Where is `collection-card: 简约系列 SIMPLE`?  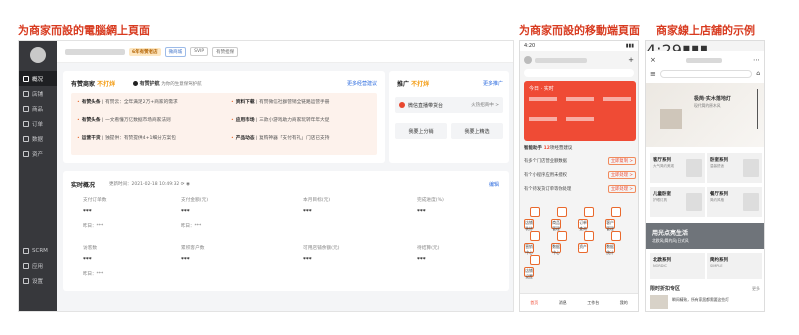 collection-card: 简约系列 SIMPLE is located at coordinates (734, 266).